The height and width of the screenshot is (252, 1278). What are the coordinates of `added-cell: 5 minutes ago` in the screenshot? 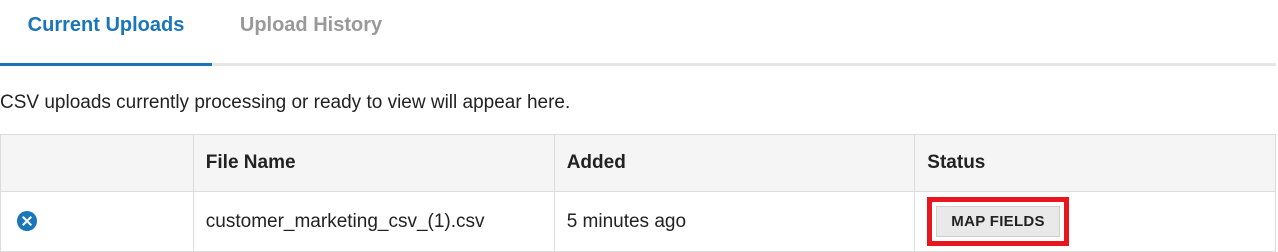 It's located at (734, 221).